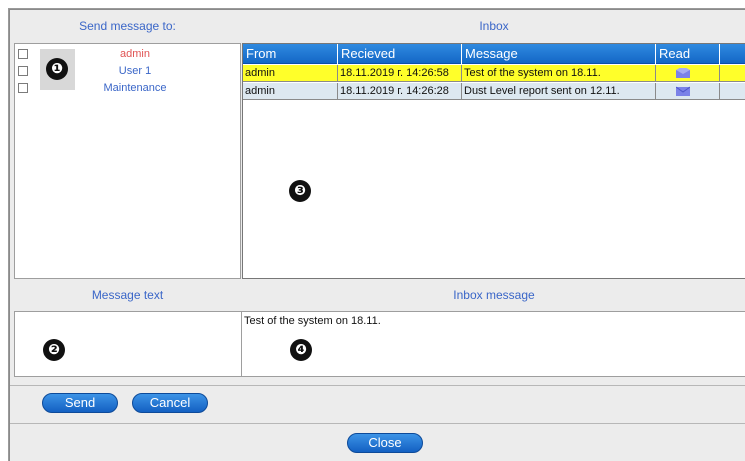 The height and width of the screenshot is (461, 745). Describe the element at coordinates (494, 295) in the screenshot. I see `inbox-message-header: Inbox message` at that location.